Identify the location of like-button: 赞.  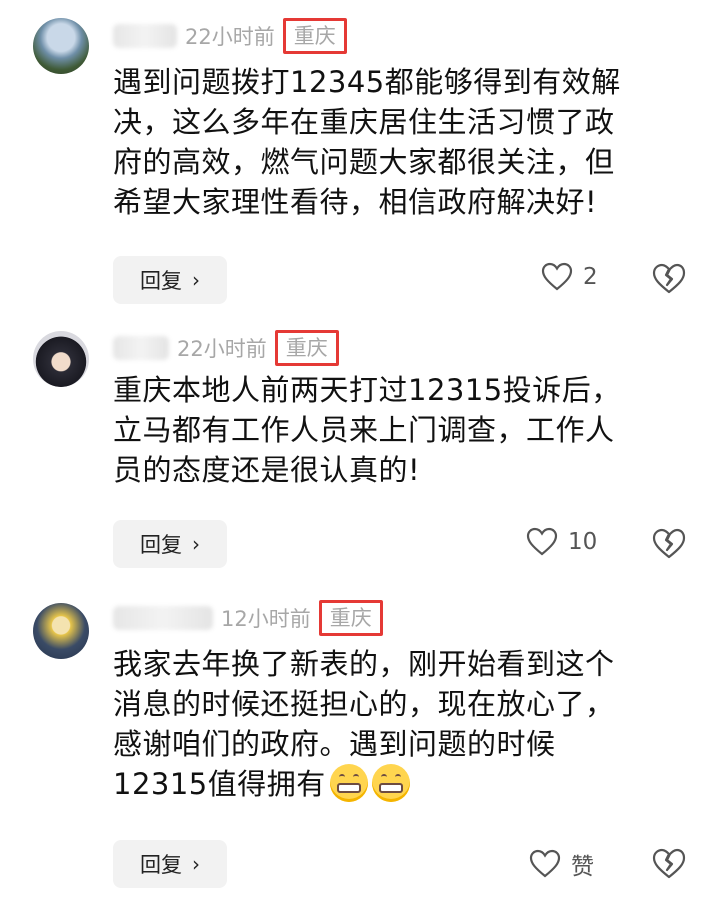
(561, 864).